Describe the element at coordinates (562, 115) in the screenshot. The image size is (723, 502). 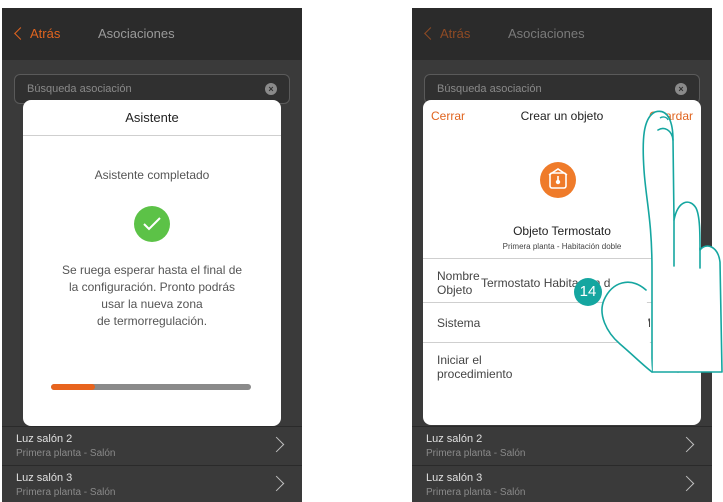
I see `dialog-header: Crear un objeto Cerrar Guardar` at that location.